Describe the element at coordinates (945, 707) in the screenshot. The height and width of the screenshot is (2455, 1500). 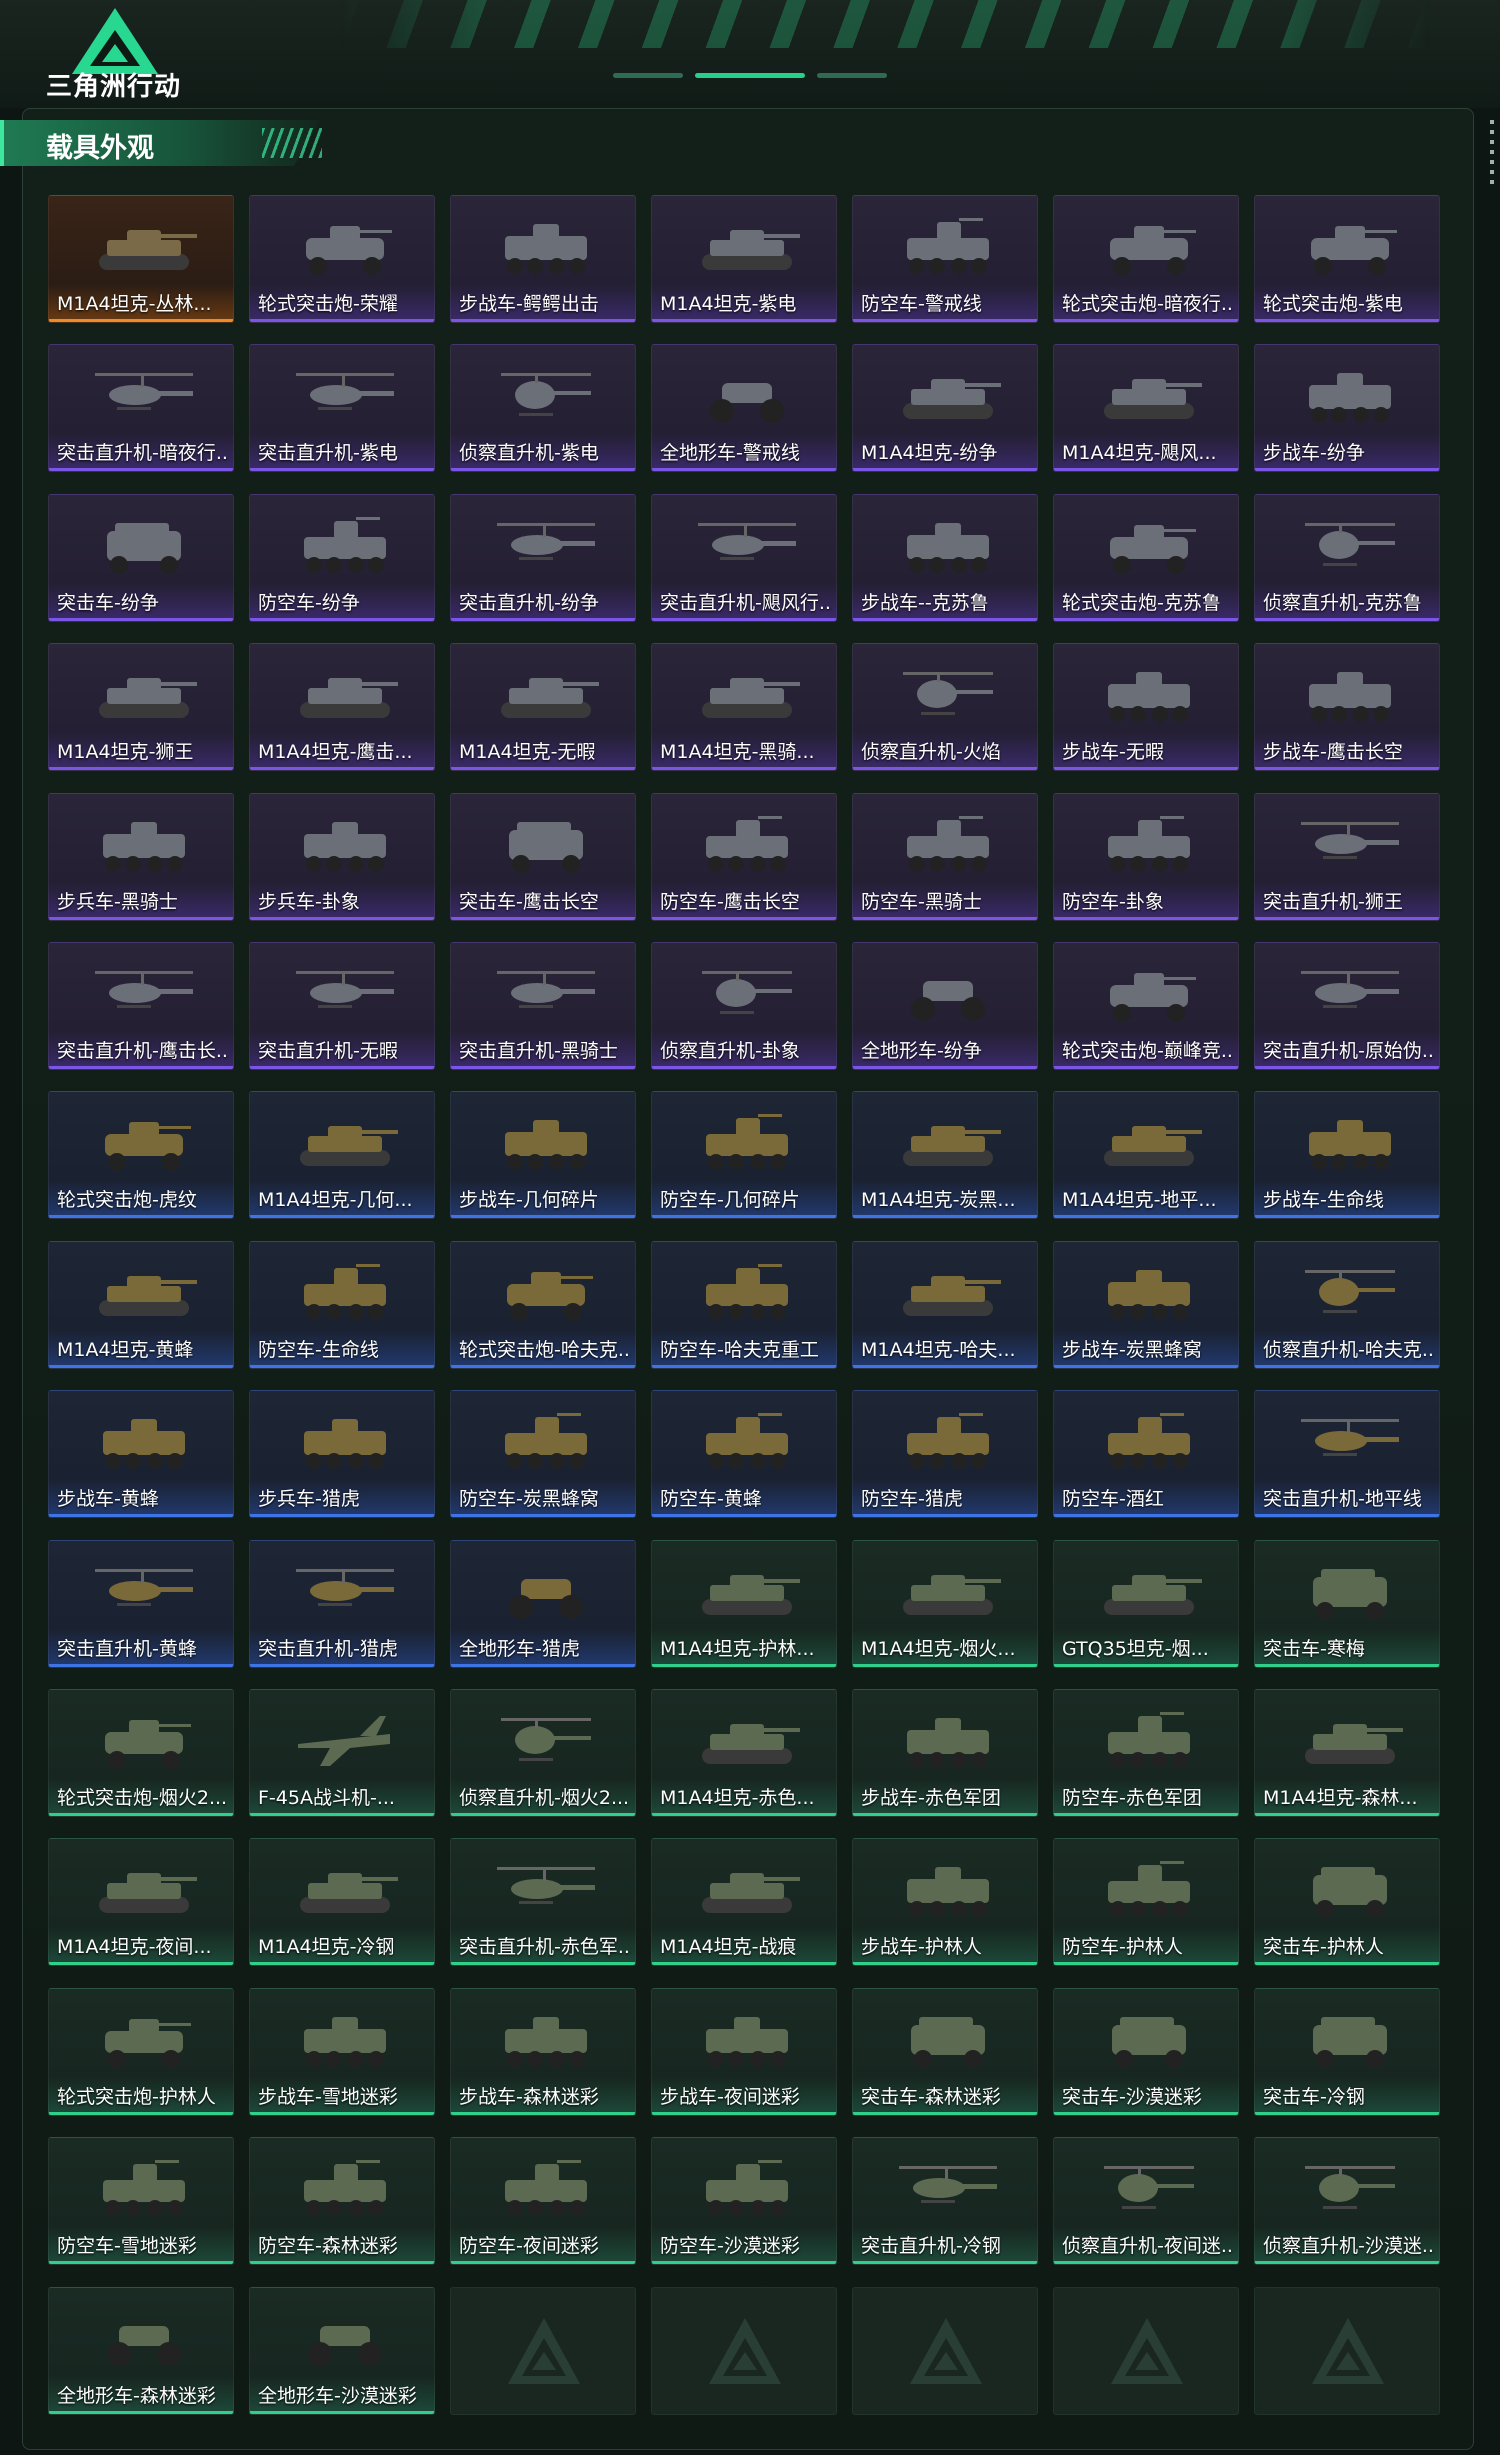
I see `skin-card: 侦察直升机-火焰` at that location.